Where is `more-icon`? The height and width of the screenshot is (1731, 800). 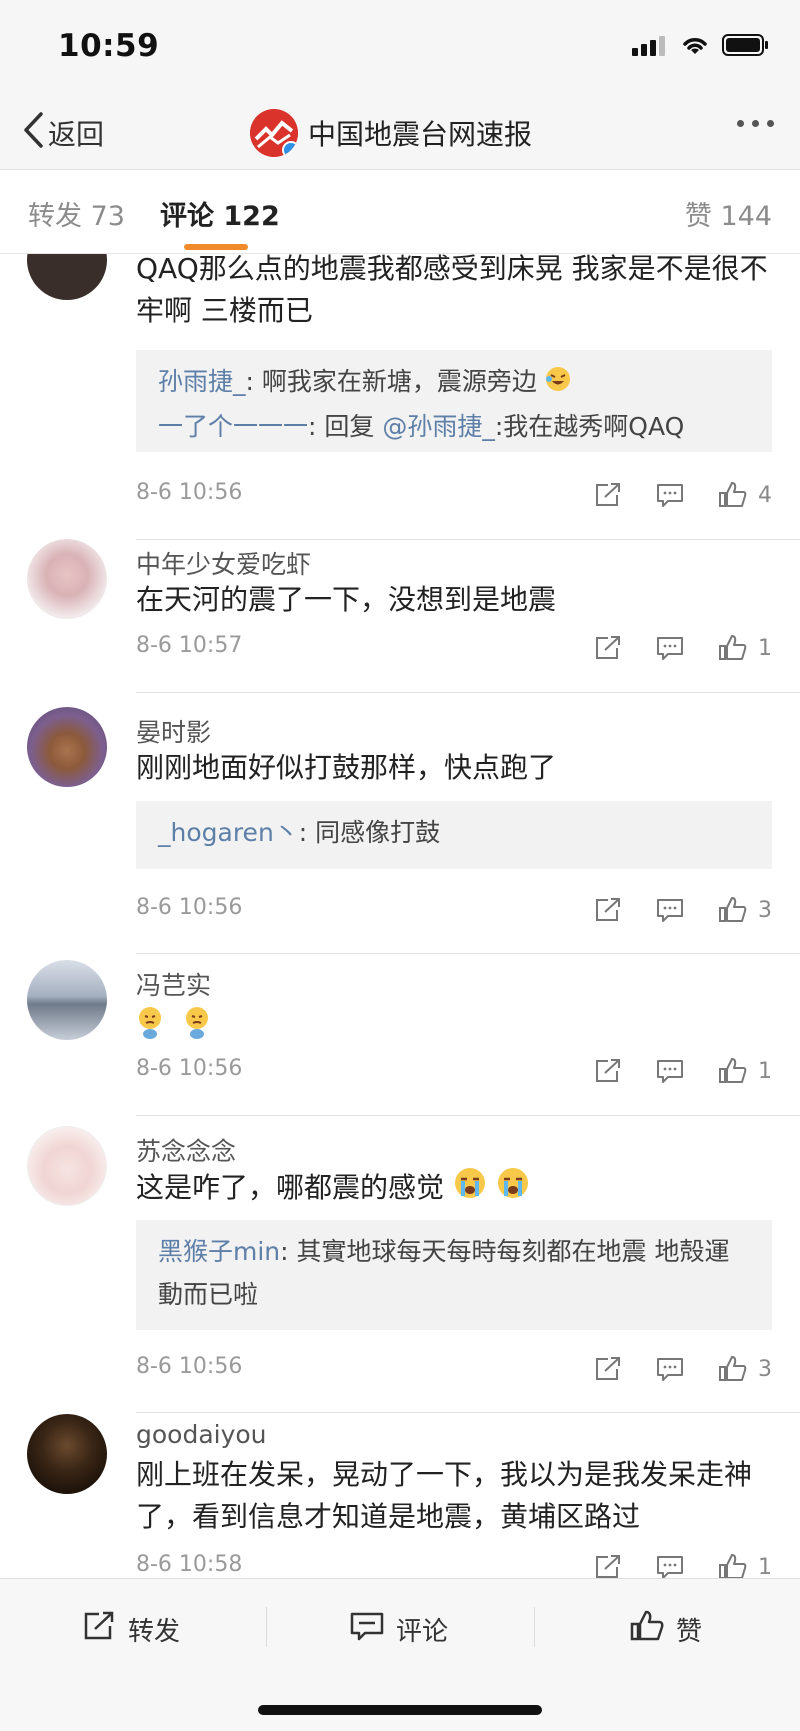
more-icon is located at coordinates (755, 123).